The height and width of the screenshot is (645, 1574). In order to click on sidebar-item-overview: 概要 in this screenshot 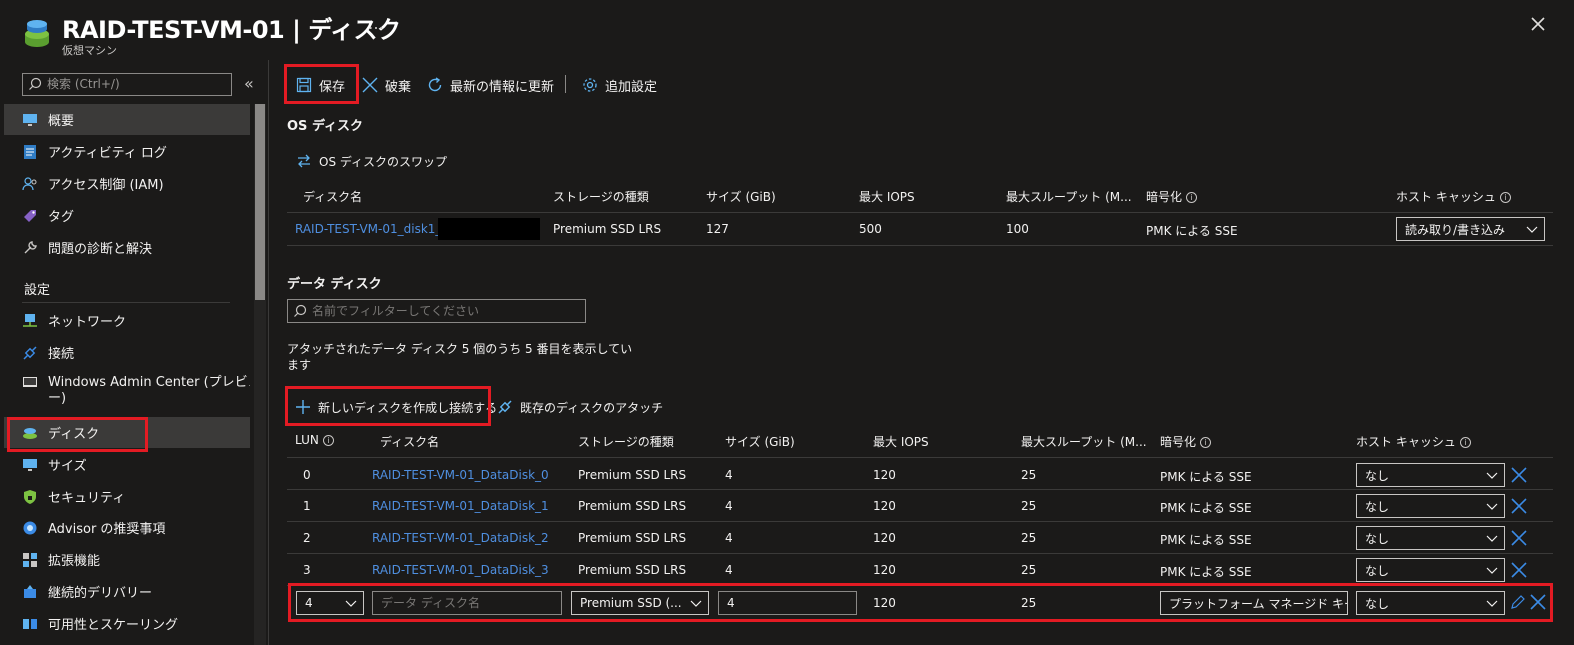, I will do `click(127, 119)`.